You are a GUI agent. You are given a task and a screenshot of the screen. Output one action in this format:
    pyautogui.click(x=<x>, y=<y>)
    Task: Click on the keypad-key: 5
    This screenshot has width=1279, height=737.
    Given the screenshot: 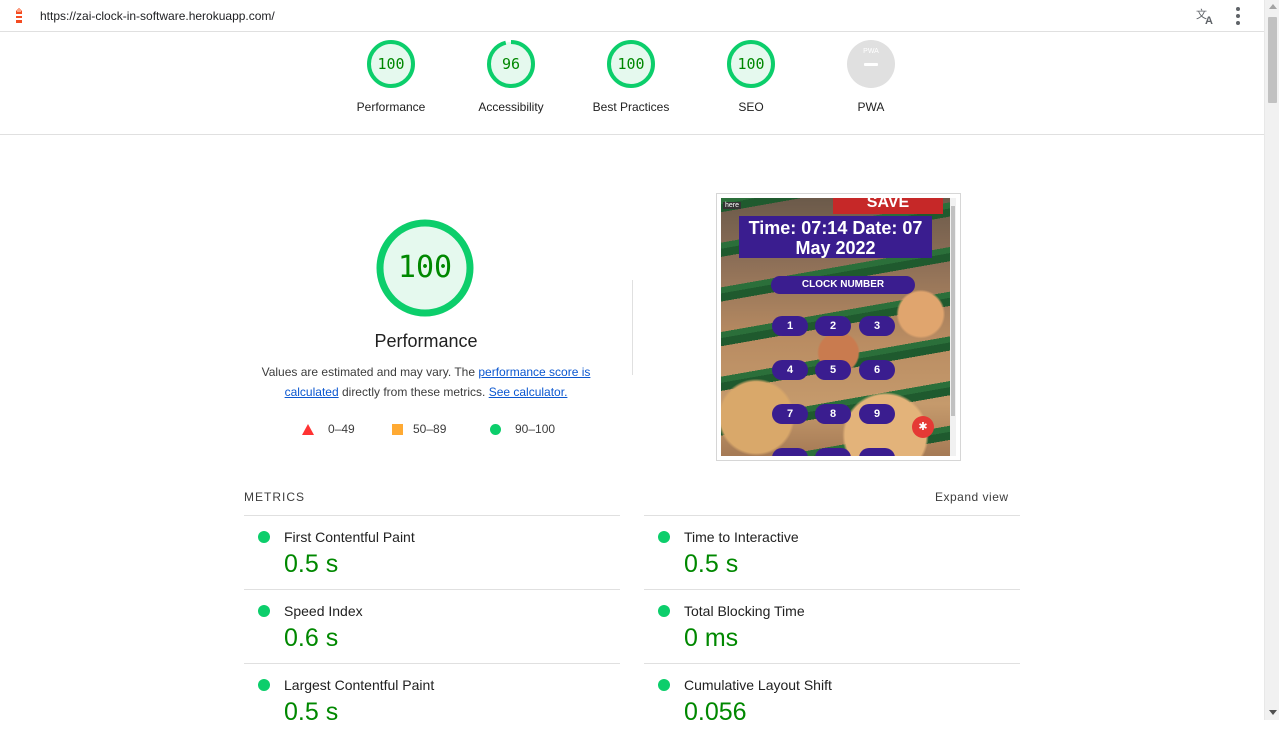 What is the action you would take?
    pyautogui.click(x=833, y=370)
    